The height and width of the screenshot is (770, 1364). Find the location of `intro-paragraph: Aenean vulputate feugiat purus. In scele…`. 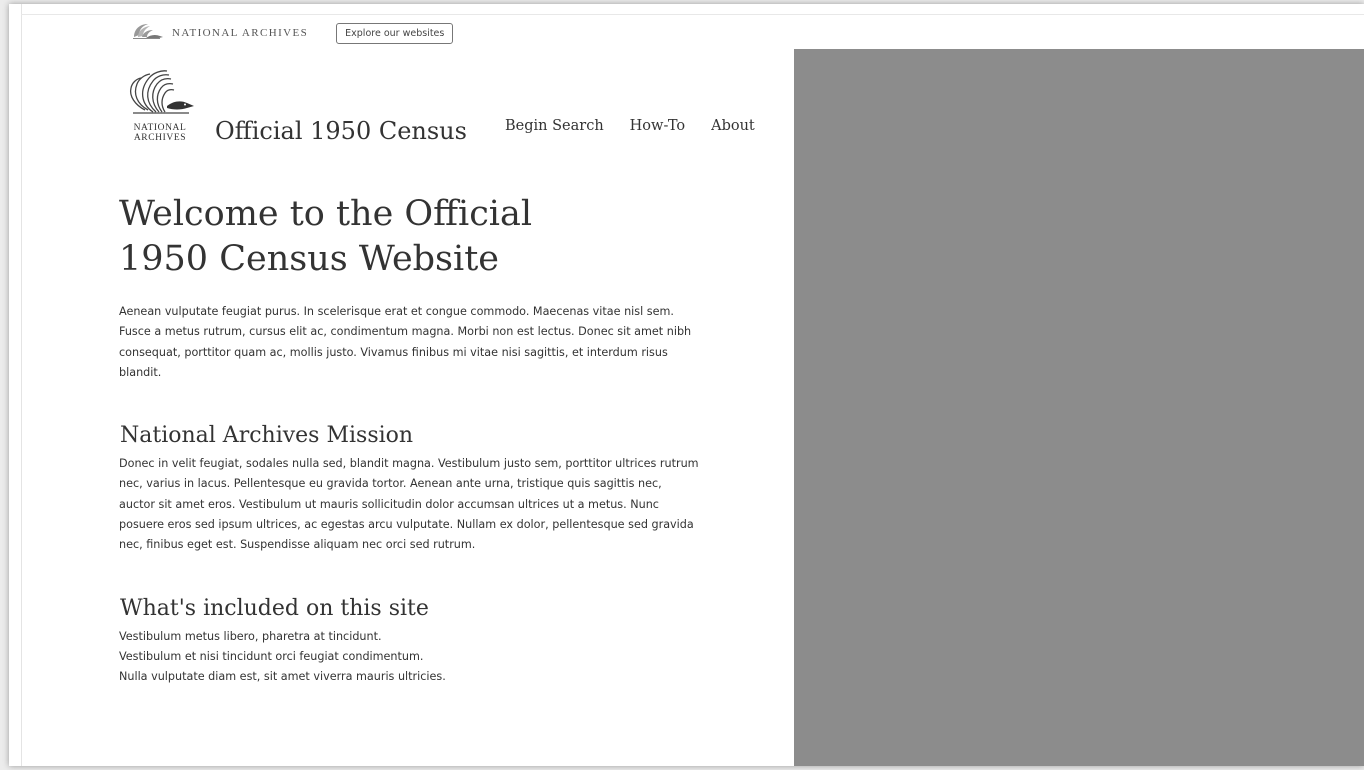

intro-paragraph: Aenean vulputate feugiat purus. In scele… is located at coordinates (405, 342).